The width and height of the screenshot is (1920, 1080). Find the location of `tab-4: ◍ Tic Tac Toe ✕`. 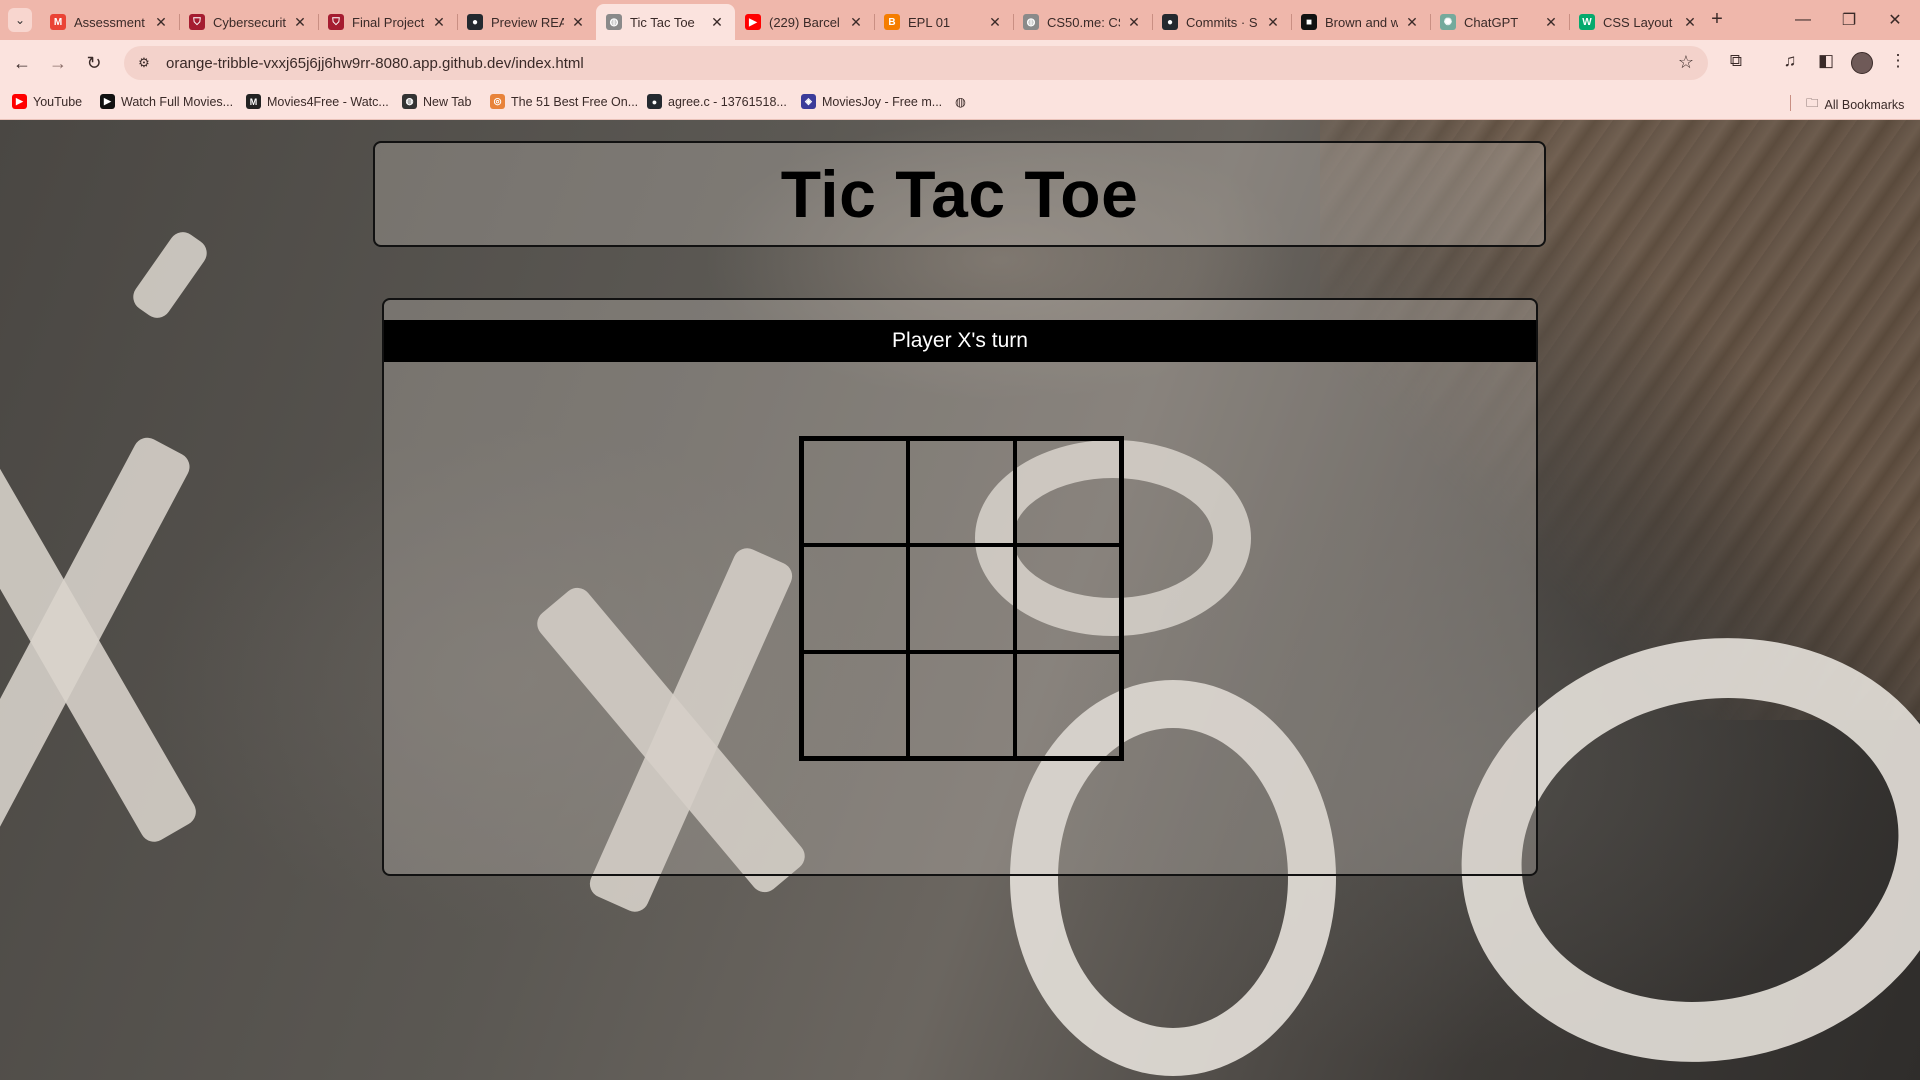

tab-4: ◍ Tic Tac Toe ✕ is located at coordinates (665, 22).